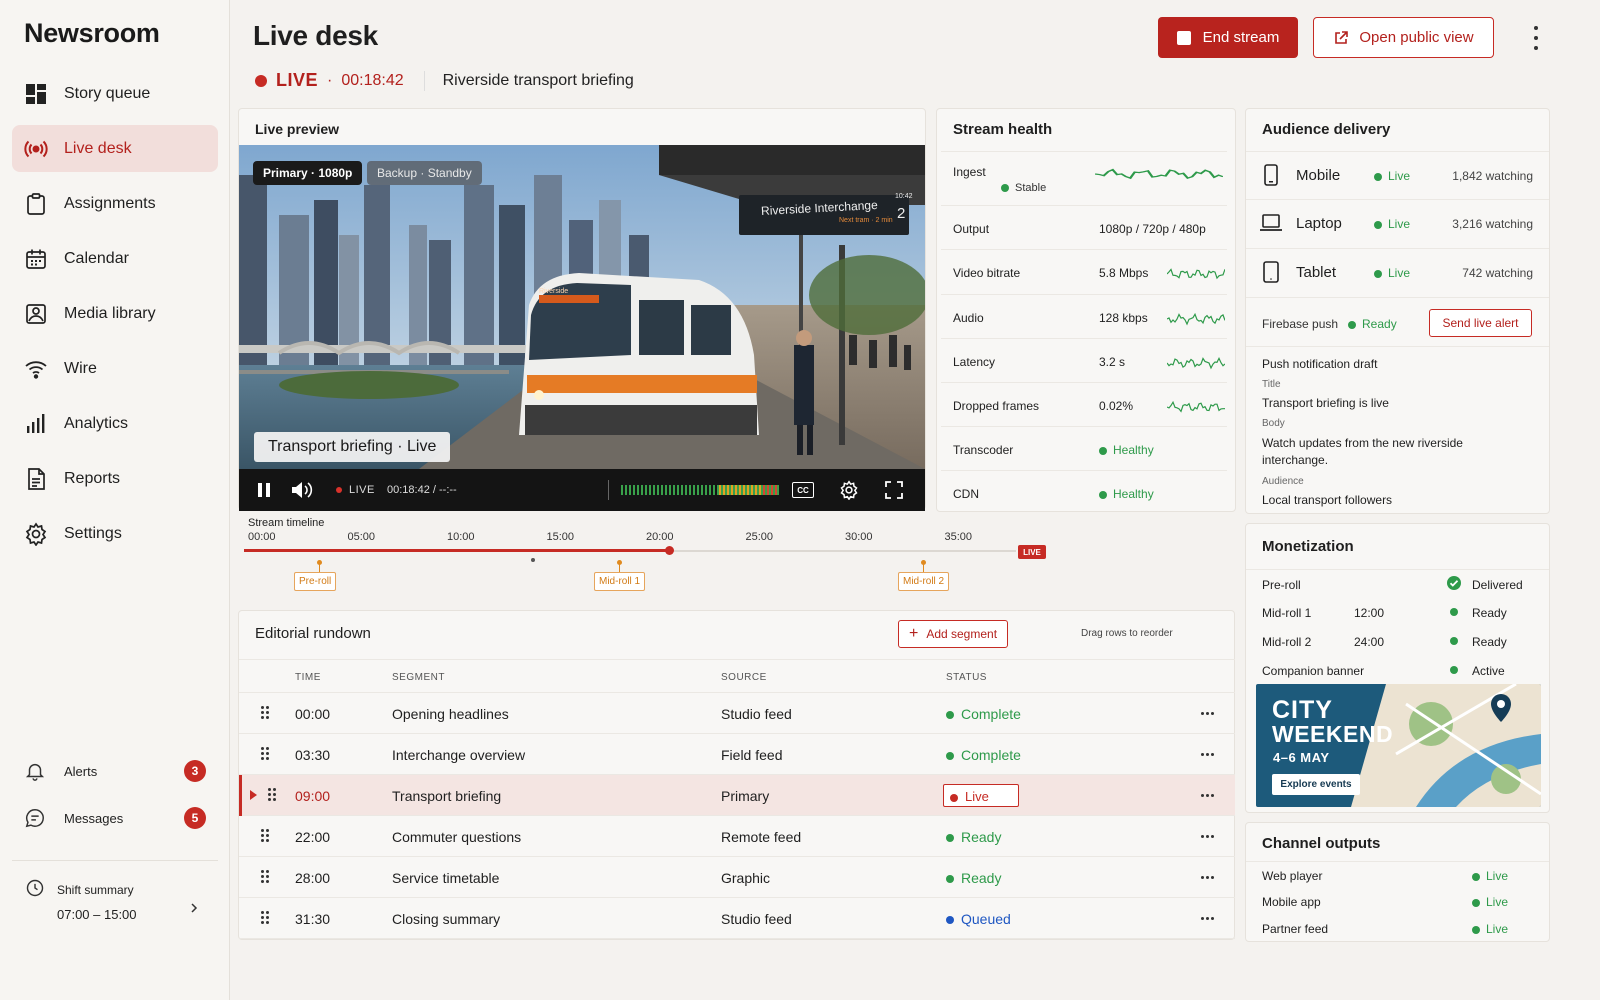 This screenshot has height=1000, width=1600. What do you see at coordinates (264, 490) in the screenshot?
I see `pause-icon` at bounding box center [264, 490].